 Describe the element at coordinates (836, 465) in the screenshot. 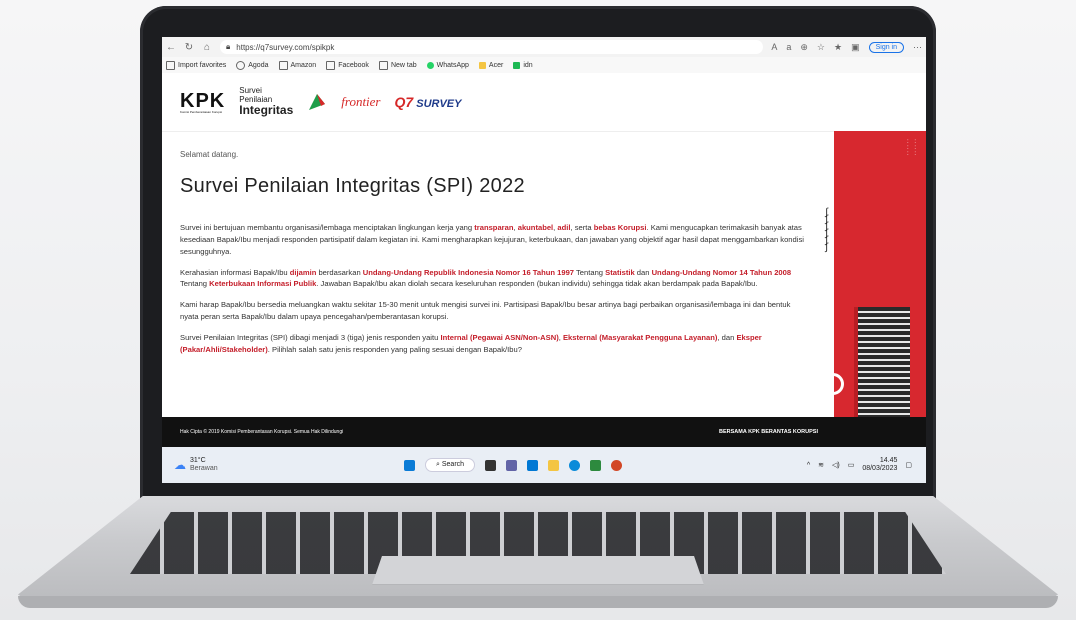

I see `volume-icon: ◁)` at that location.